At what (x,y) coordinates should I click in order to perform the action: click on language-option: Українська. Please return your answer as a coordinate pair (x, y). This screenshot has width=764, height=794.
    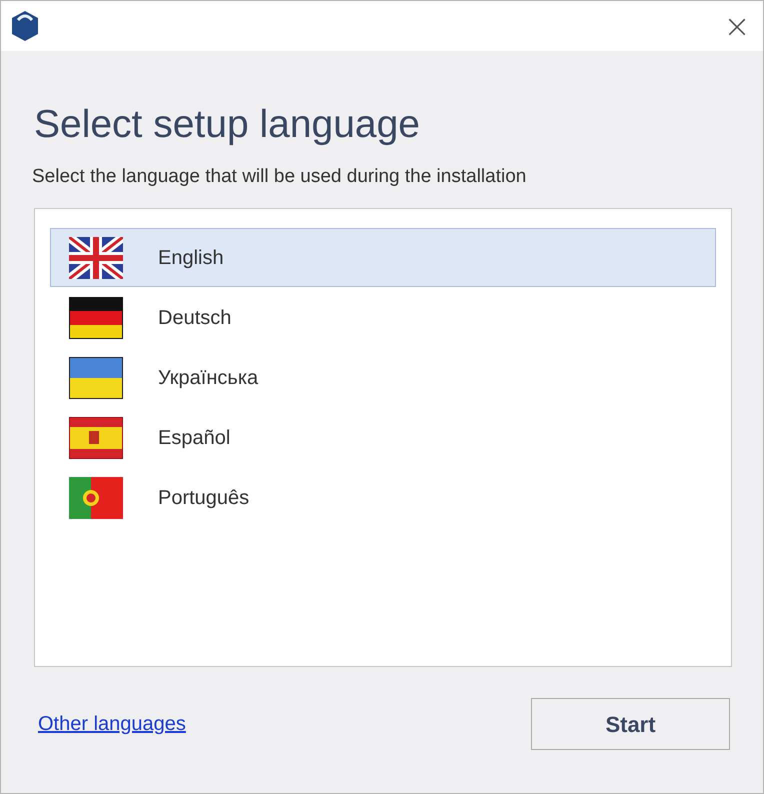
    Looking at the image, I should click on (383, 377).